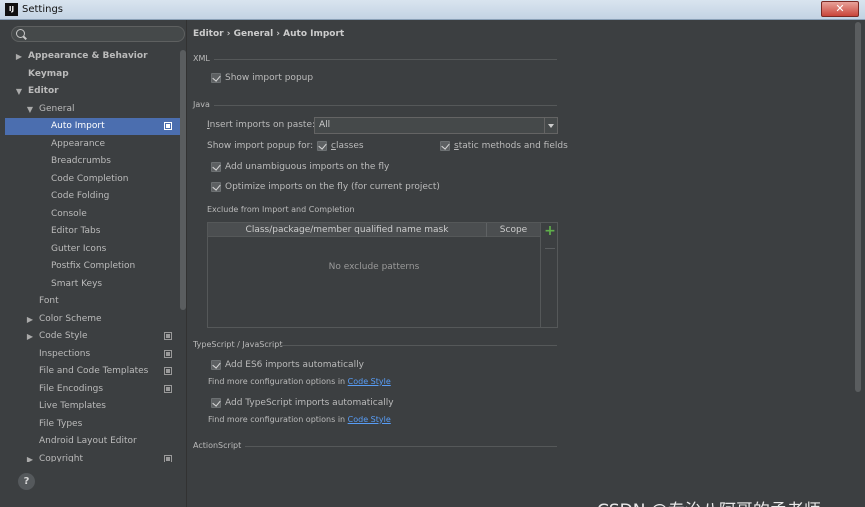  What do you see at coordinates (309, 403) in the screenshot?
I see `add-ts-imports-label: Add TypeScript imports automatically` at bounding box center [309, 403].